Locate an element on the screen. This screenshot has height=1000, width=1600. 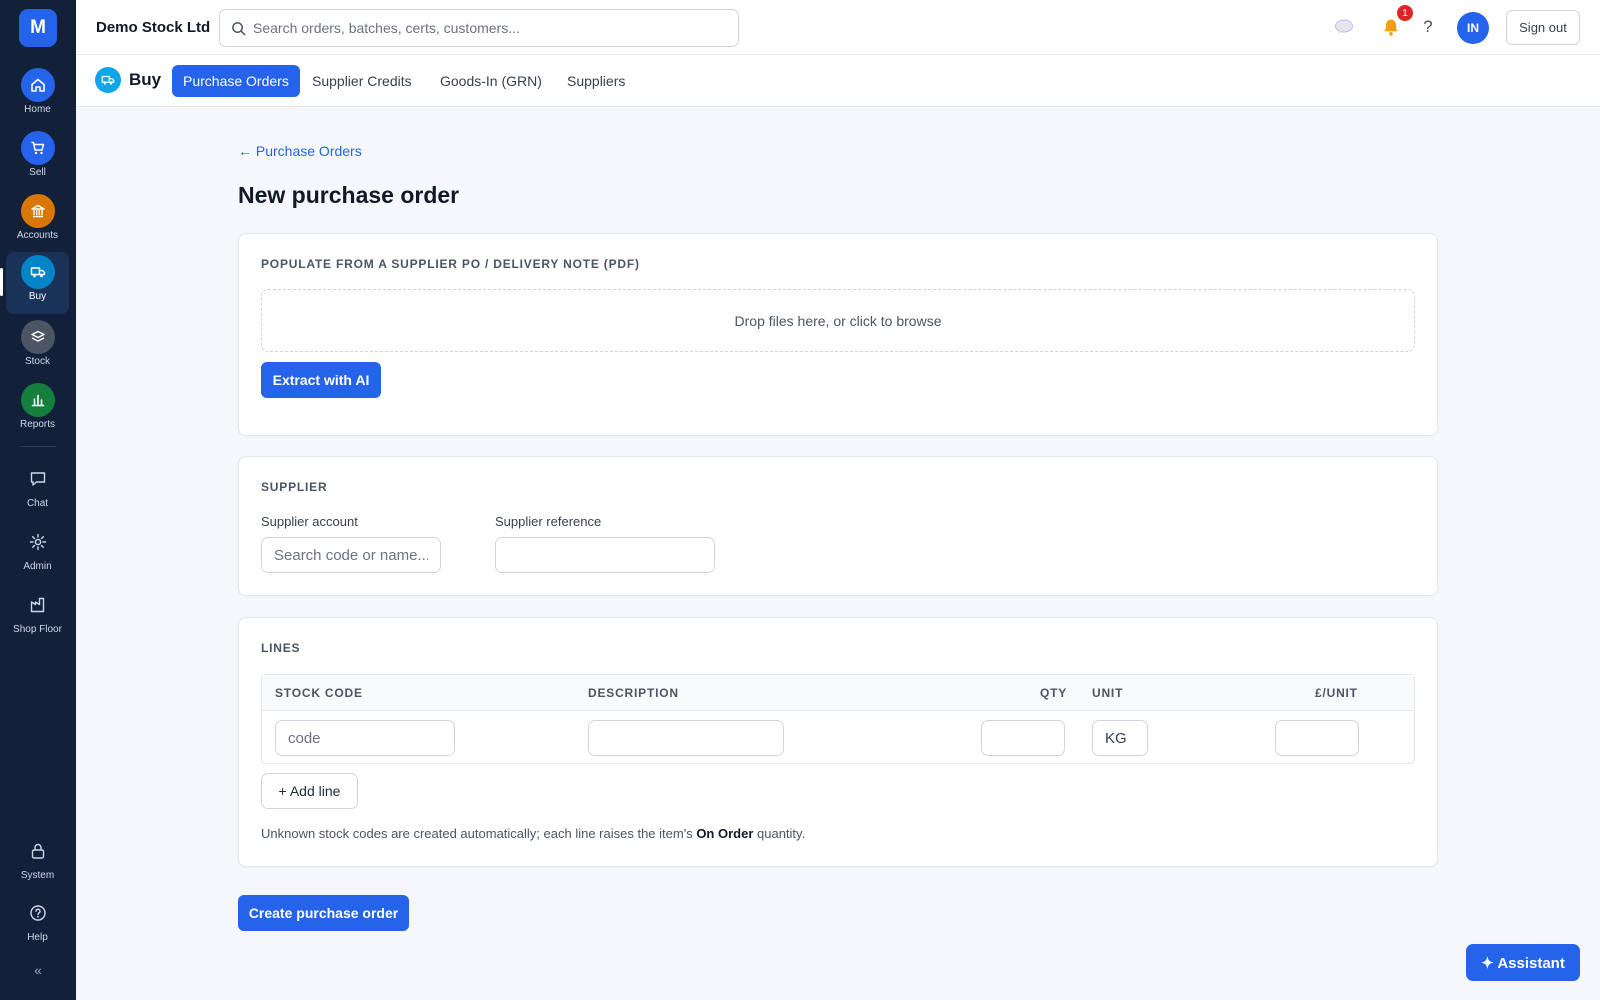
factory-icon is located at coordinates (38, 605).